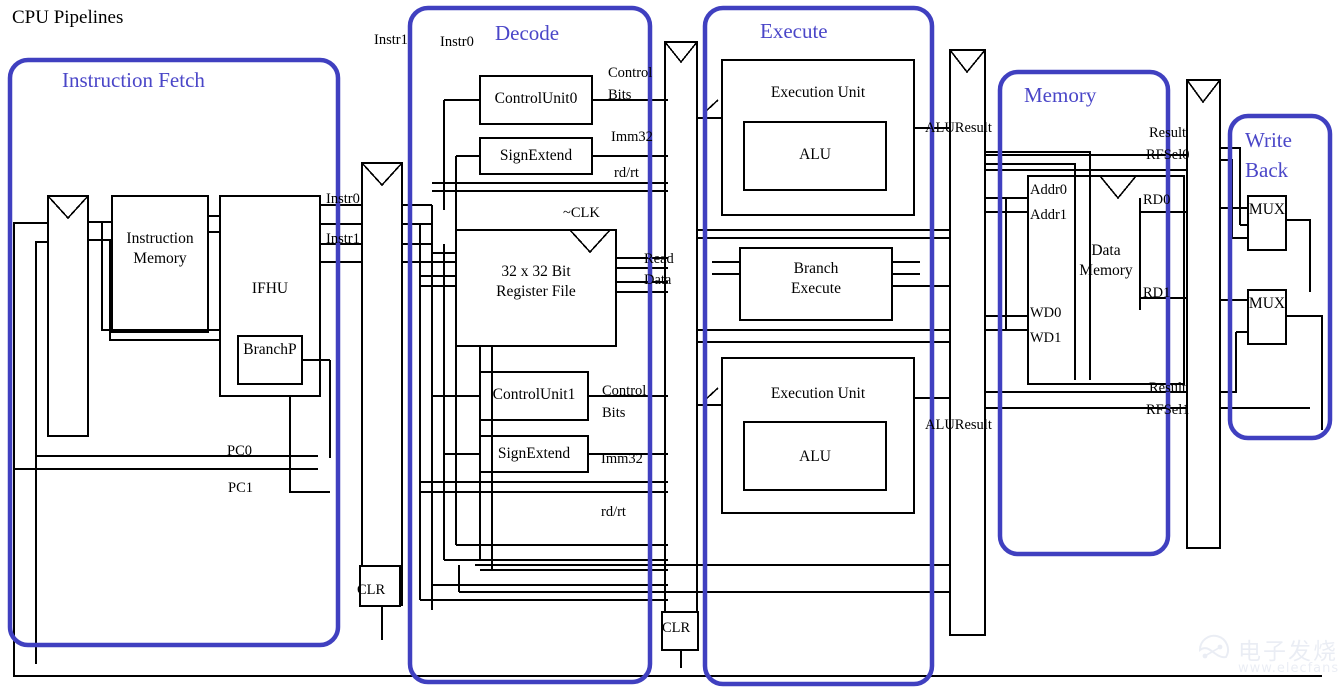 This screenshot has height=698, width=1338. What do you see at coordinates (534, 394) in the screenshot?
I see `block-control-unit-1: ControlUnit1` at bounding box center [534, 394].